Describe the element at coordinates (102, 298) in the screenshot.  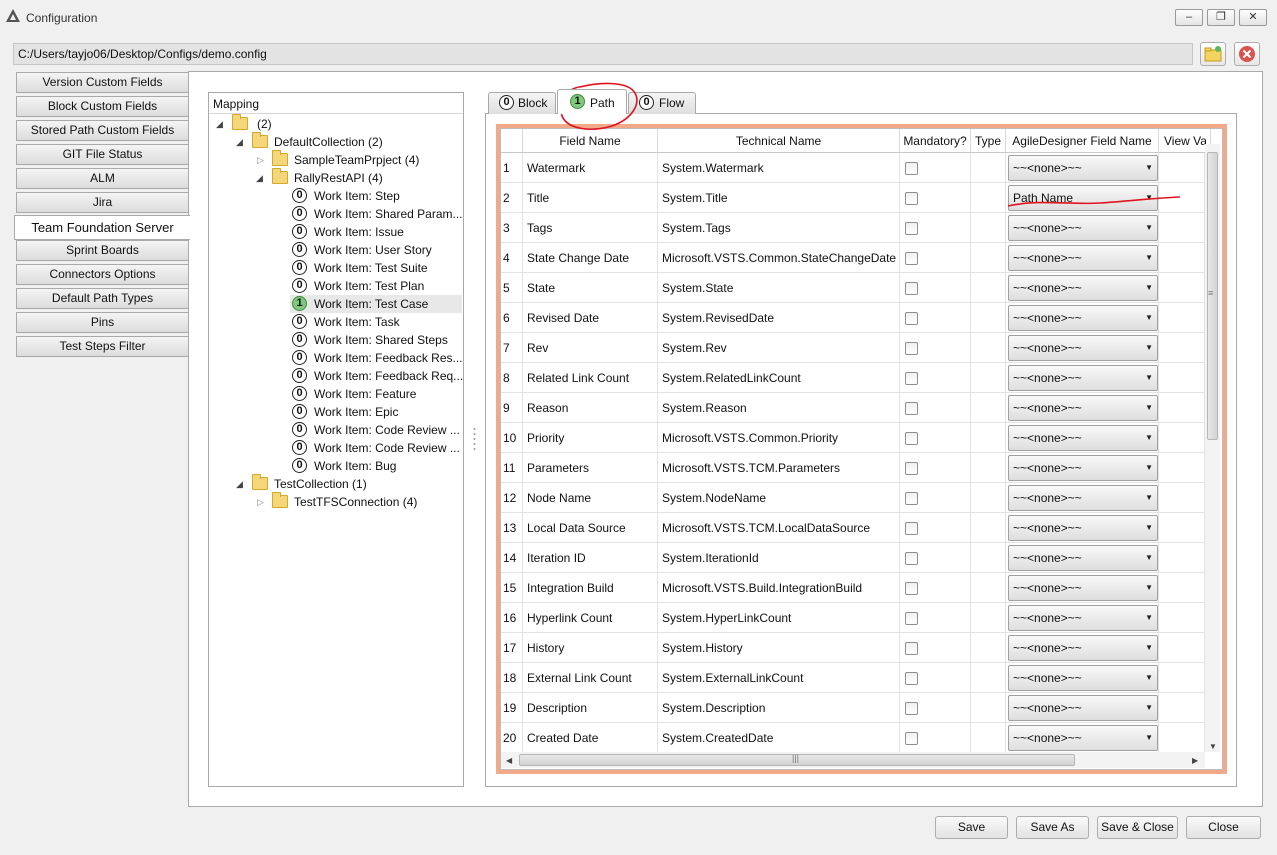
I see `nav-default-path-types: Default Path Types` at that location.